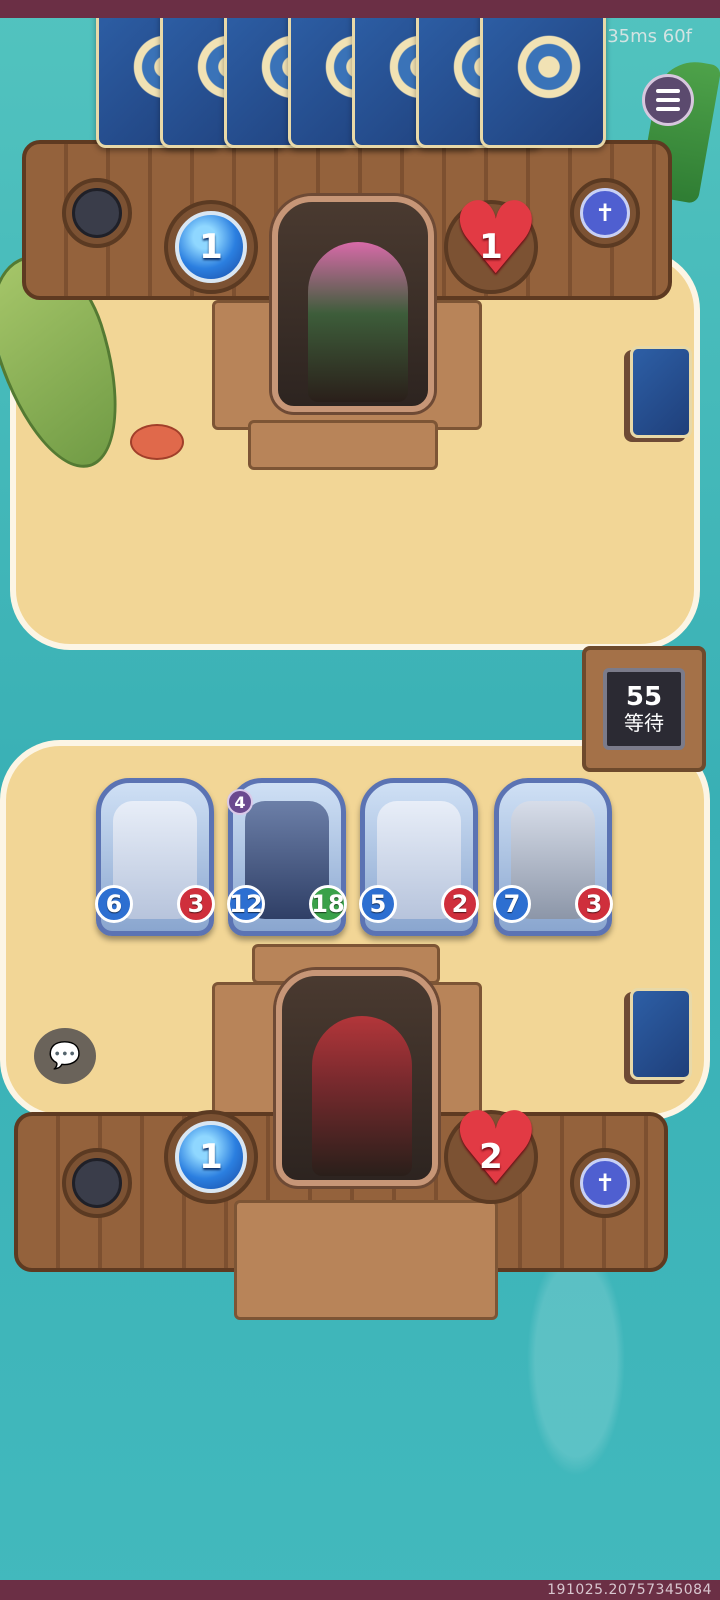 The width and height of the screenshot is (720, 1600). I want to click on opponent-graveyard-slot: ✝, so click(605, 213).